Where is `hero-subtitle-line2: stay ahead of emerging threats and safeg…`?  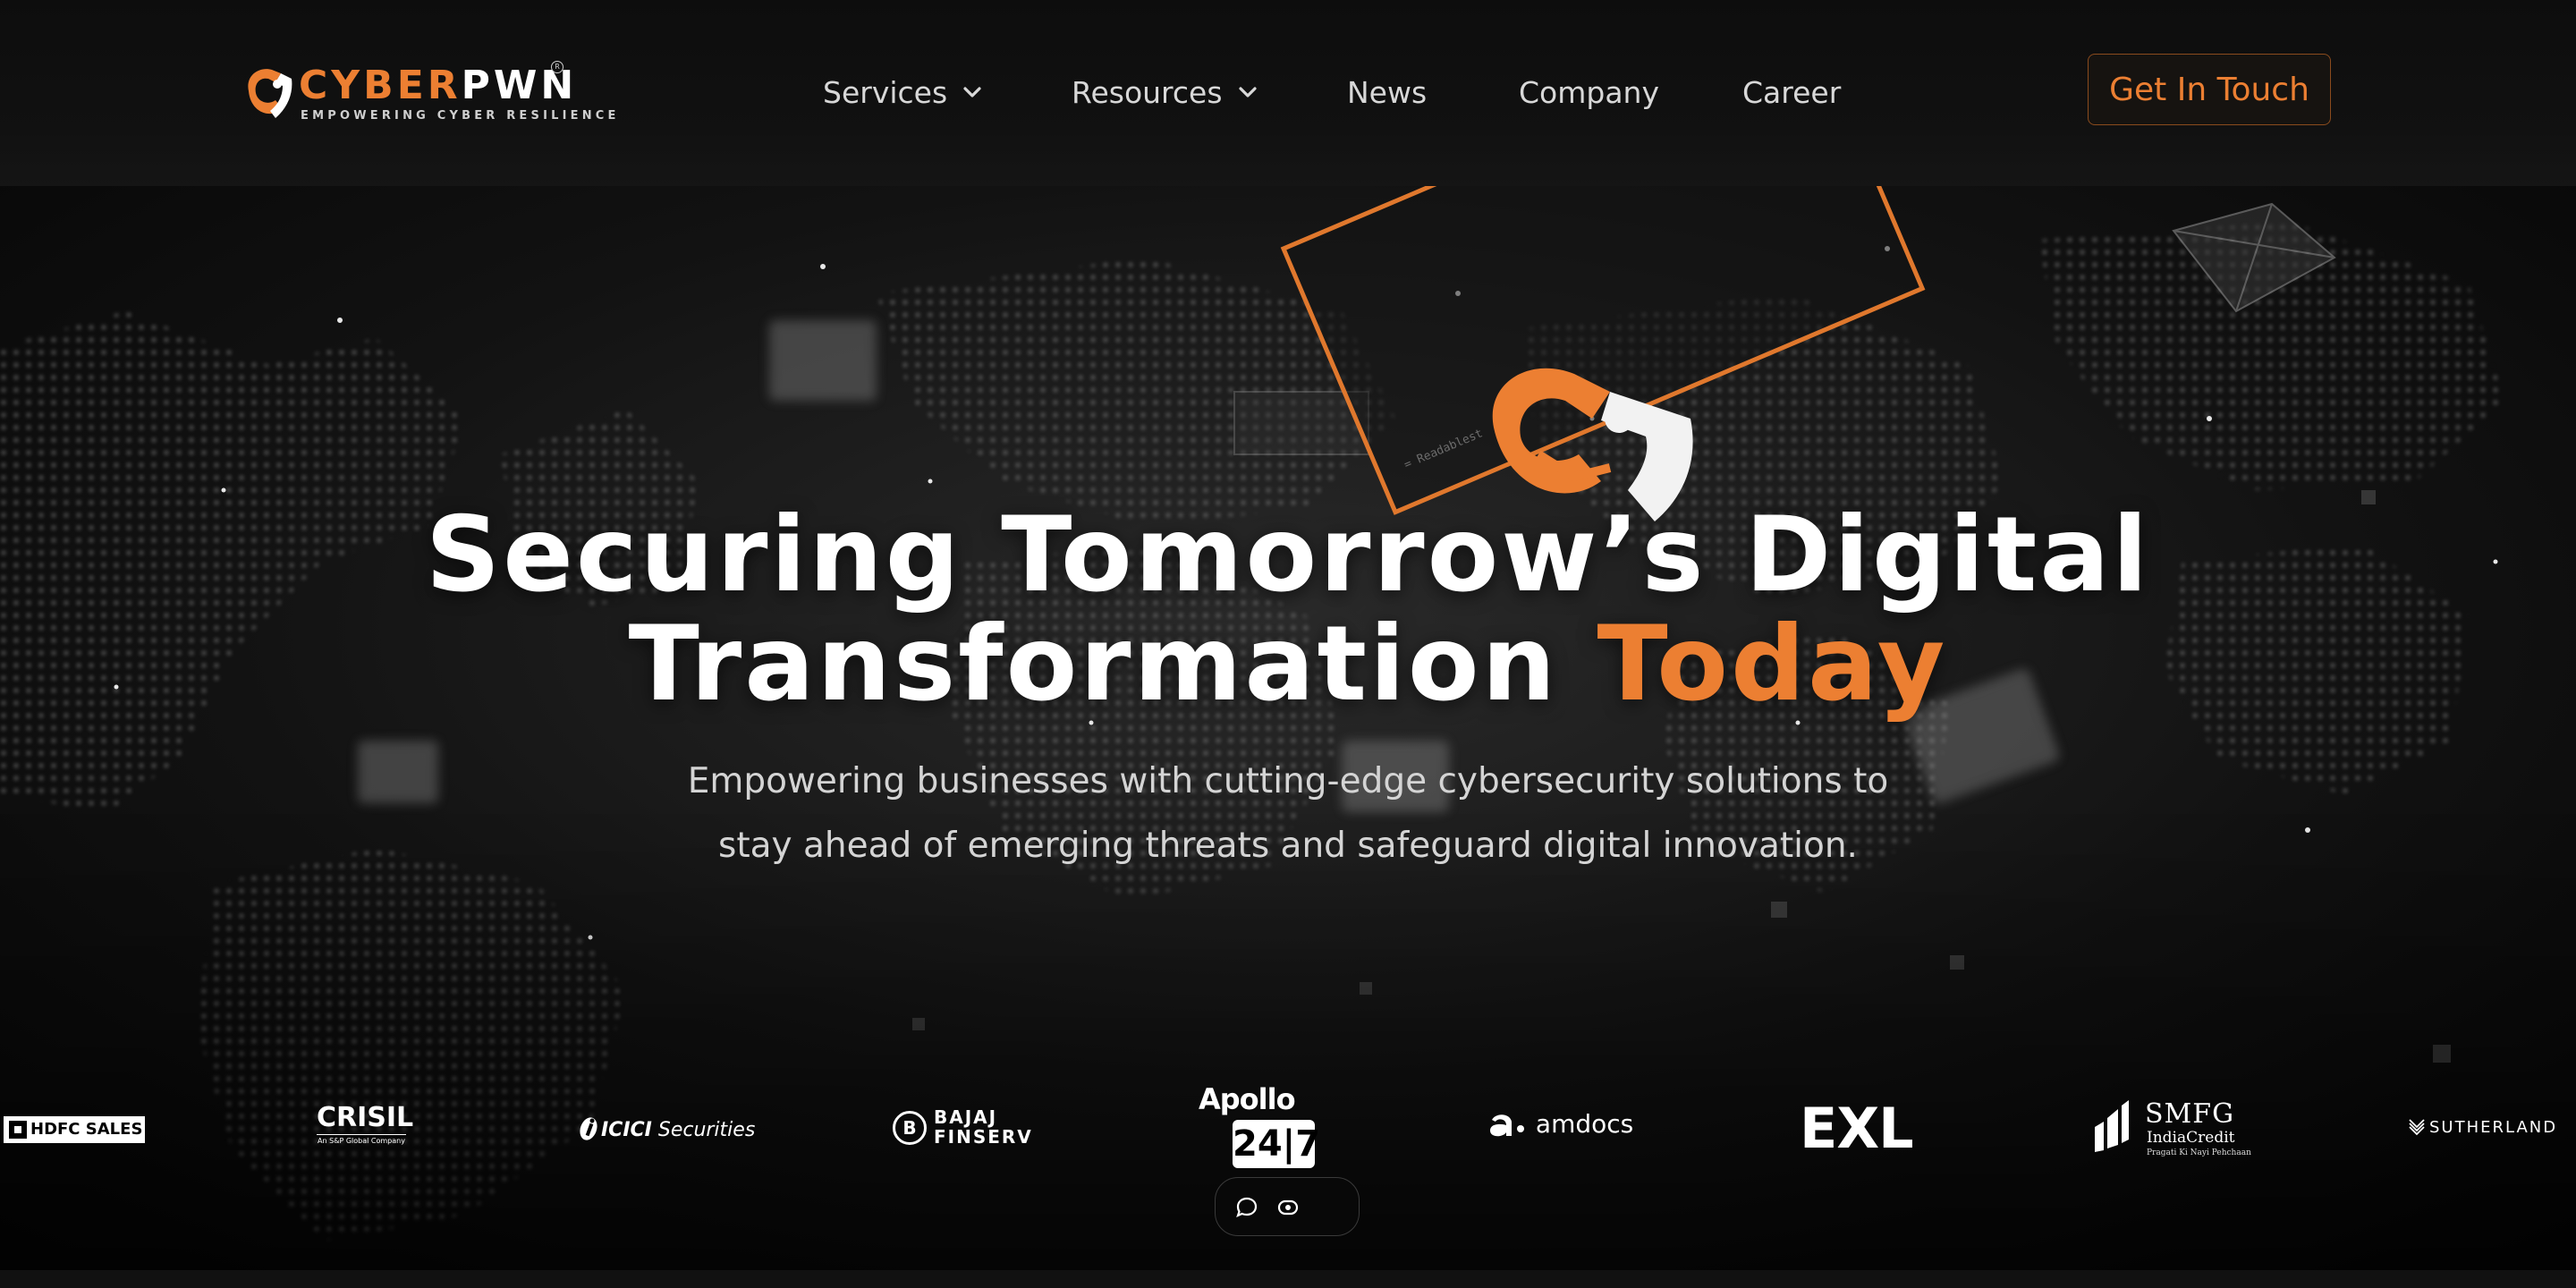 hero-subtitle-line2: stay ahead of emerging threats and safeg… is located at coordinates (1288, 846).